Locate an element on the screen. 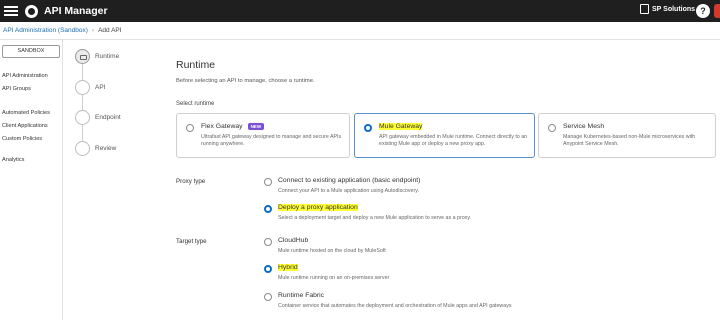  nav-item-api-groups: API Groups is located at coordinates (16, 89).